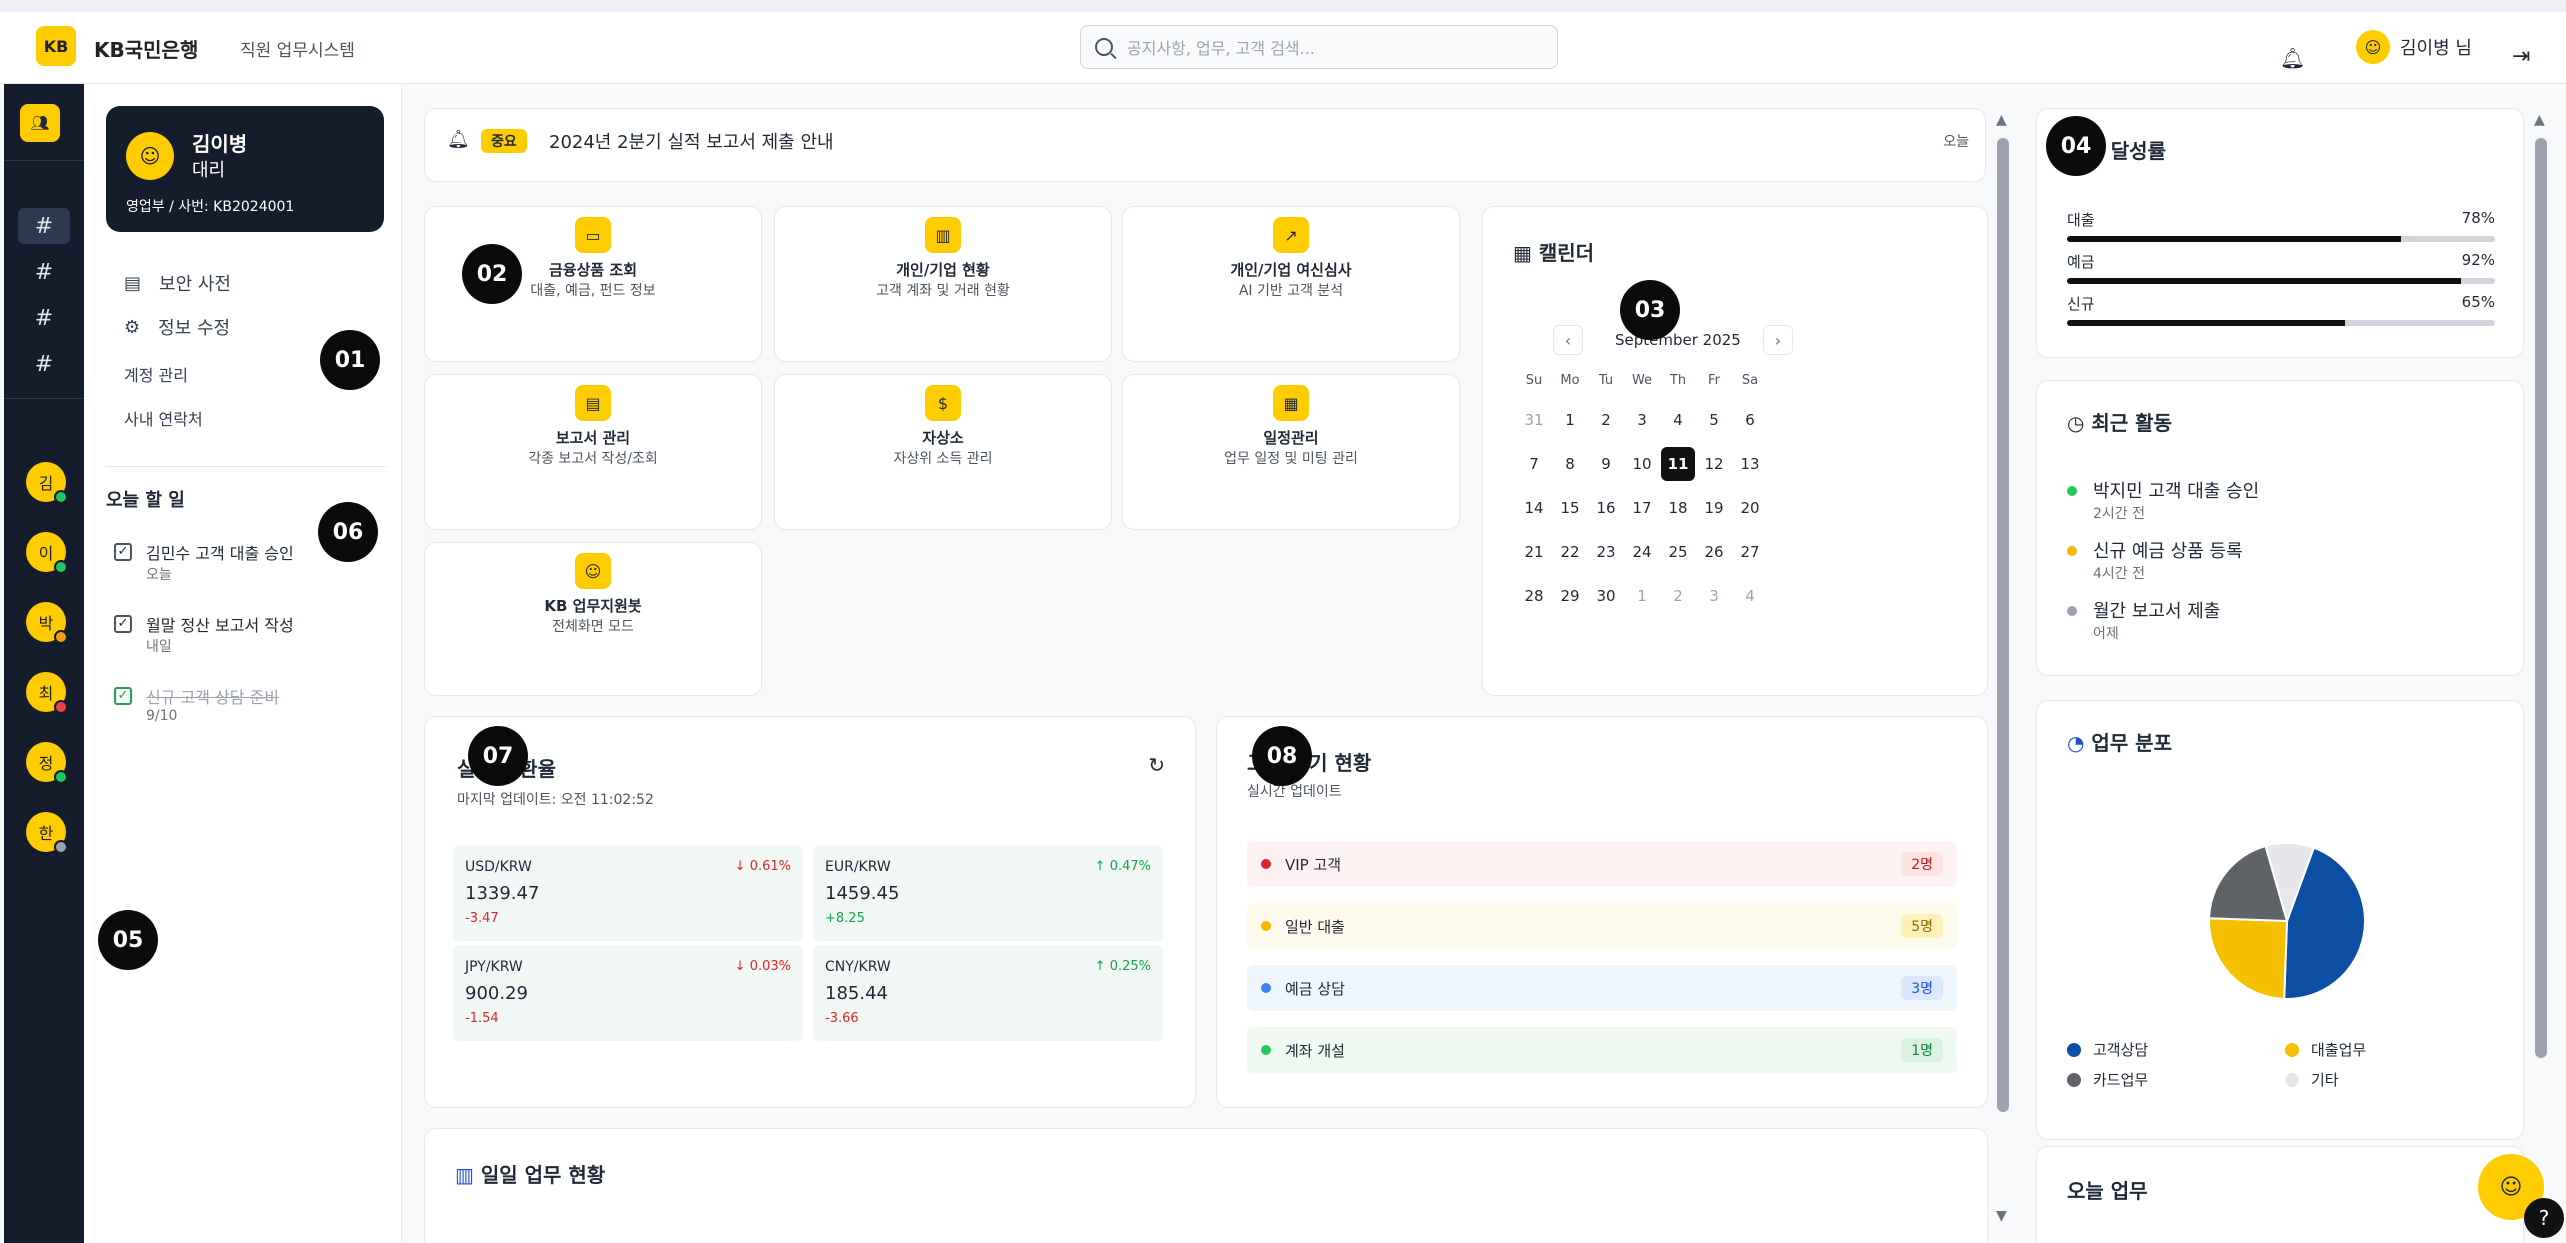 The image size is (2566, 1243). What do you see at coordinates (47, 553) in the screenshot?
I see `rail-avatar: 이` at bounding box center [47, 553].